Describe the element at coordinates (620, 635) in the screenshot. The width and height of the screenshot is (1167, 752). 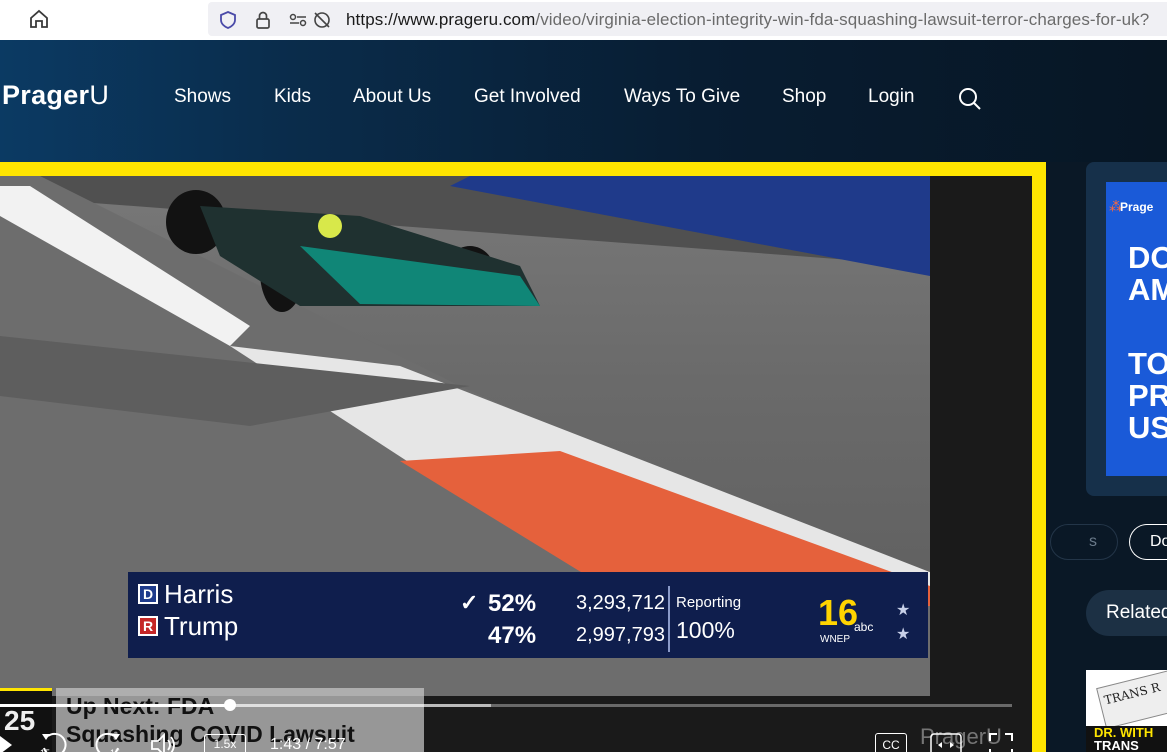
I see `trump-votes: 2,997,793` at that location.